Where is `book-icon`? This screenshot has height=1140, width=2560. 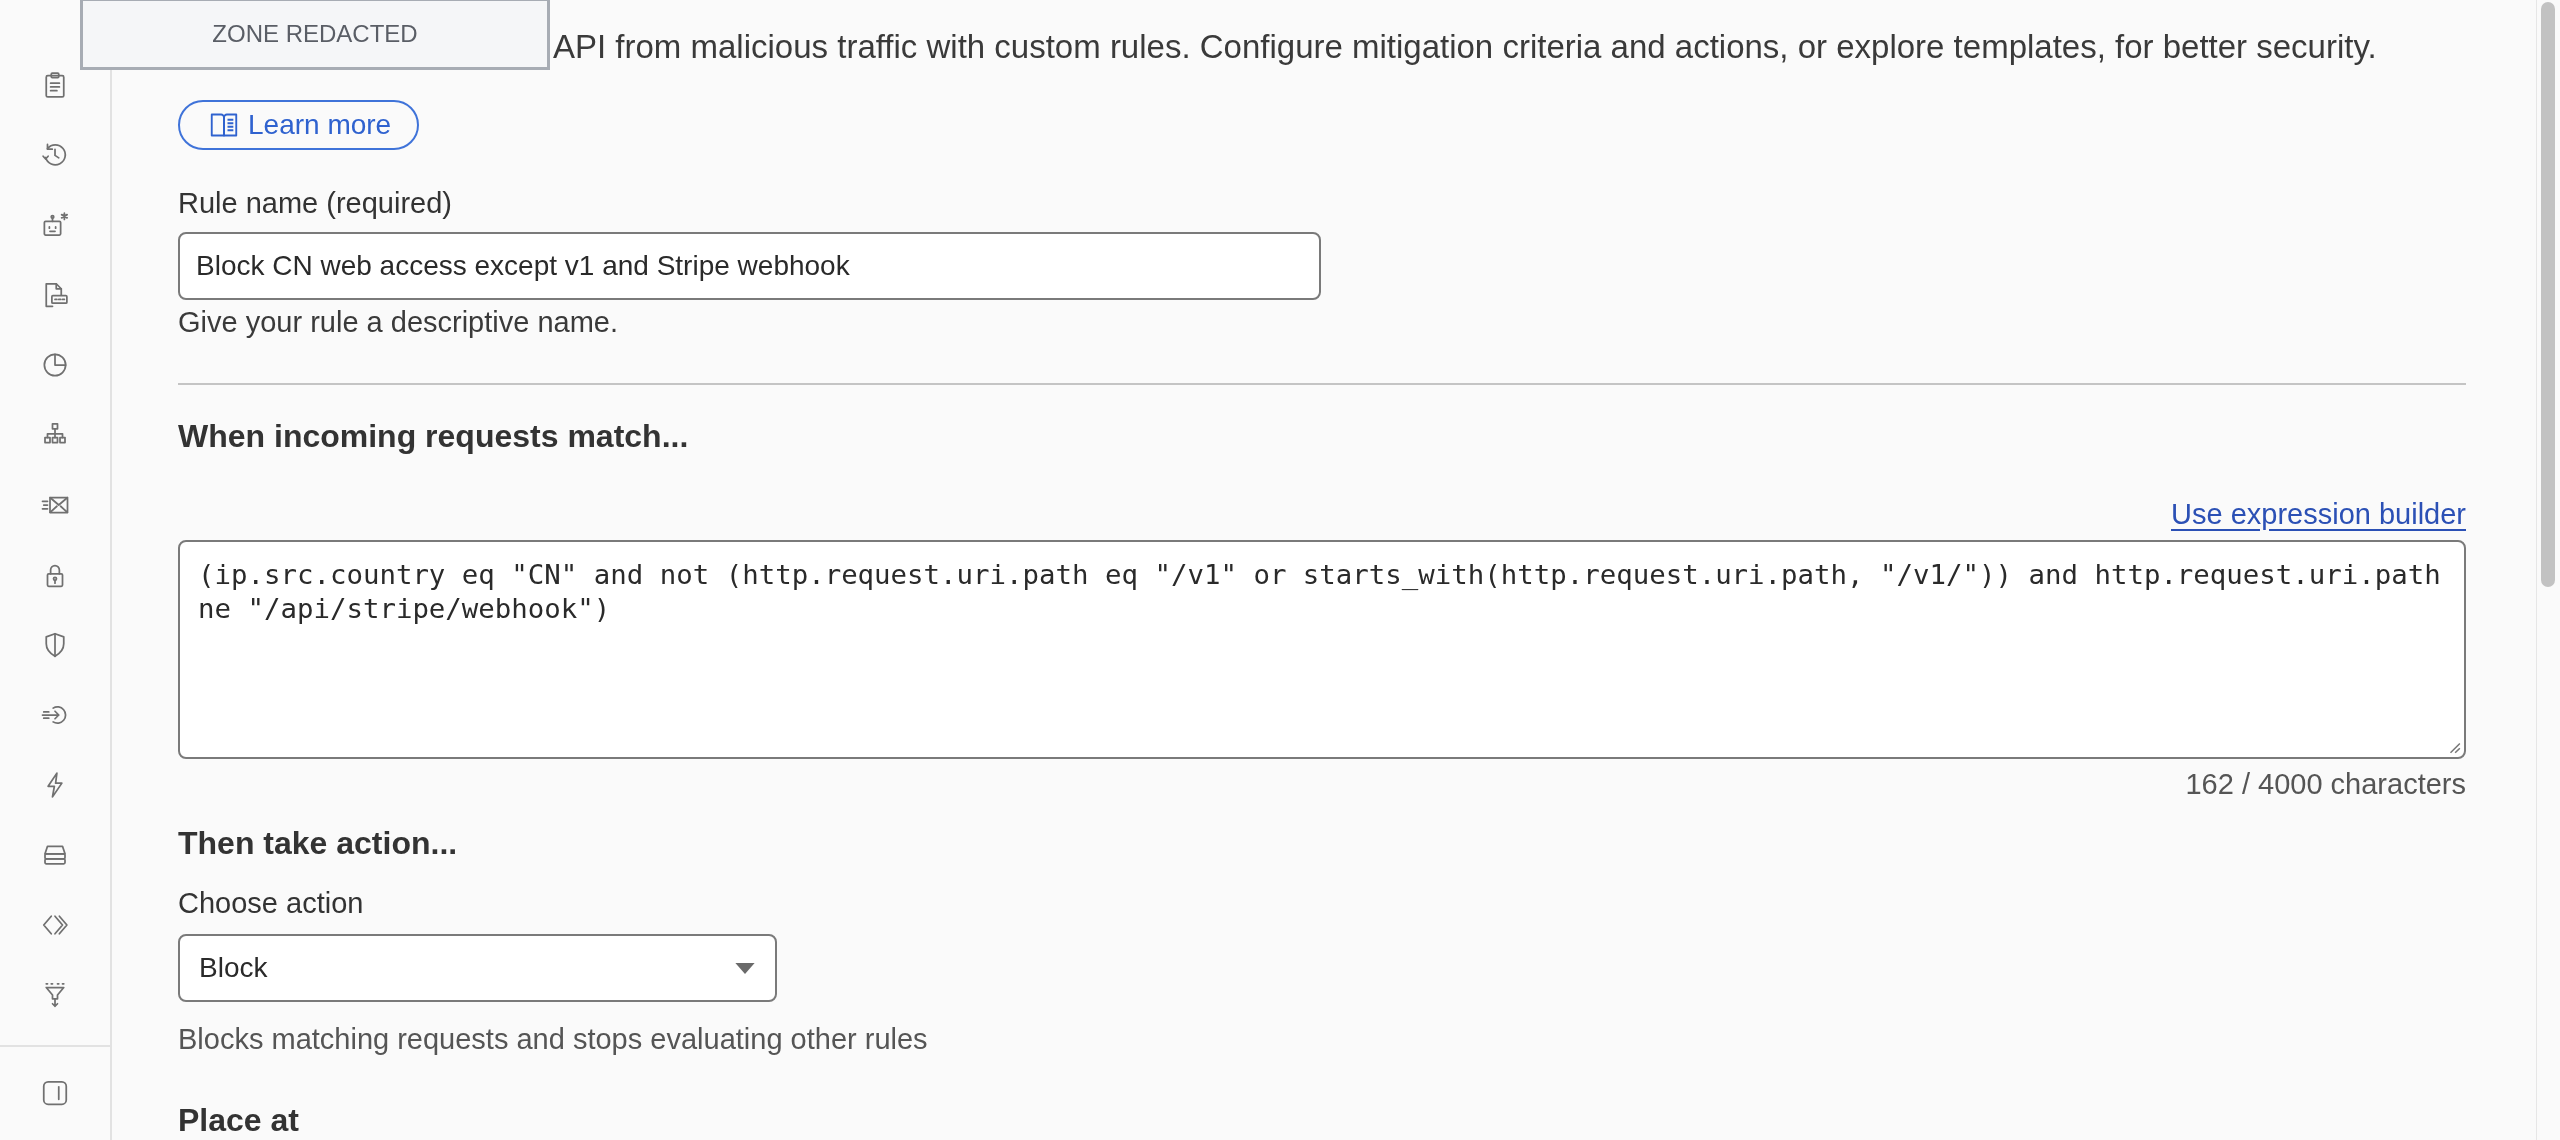
book-icon is located at coordinates (224, 125).